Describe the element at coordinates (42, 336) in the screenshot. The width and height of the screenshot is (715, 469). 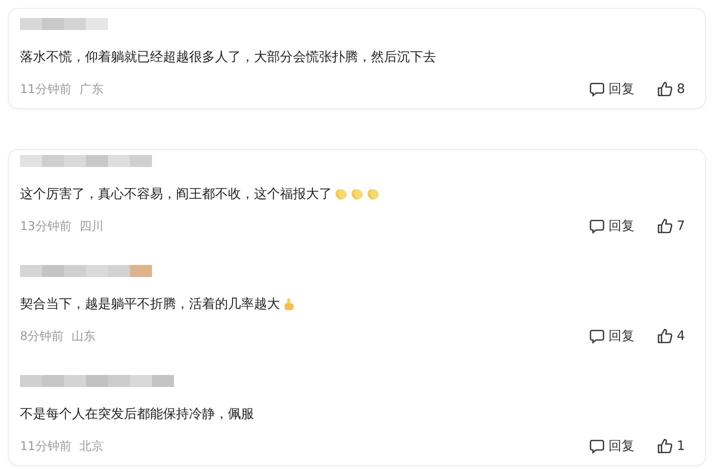
I see `comment-time: 8分钟前` at that location.